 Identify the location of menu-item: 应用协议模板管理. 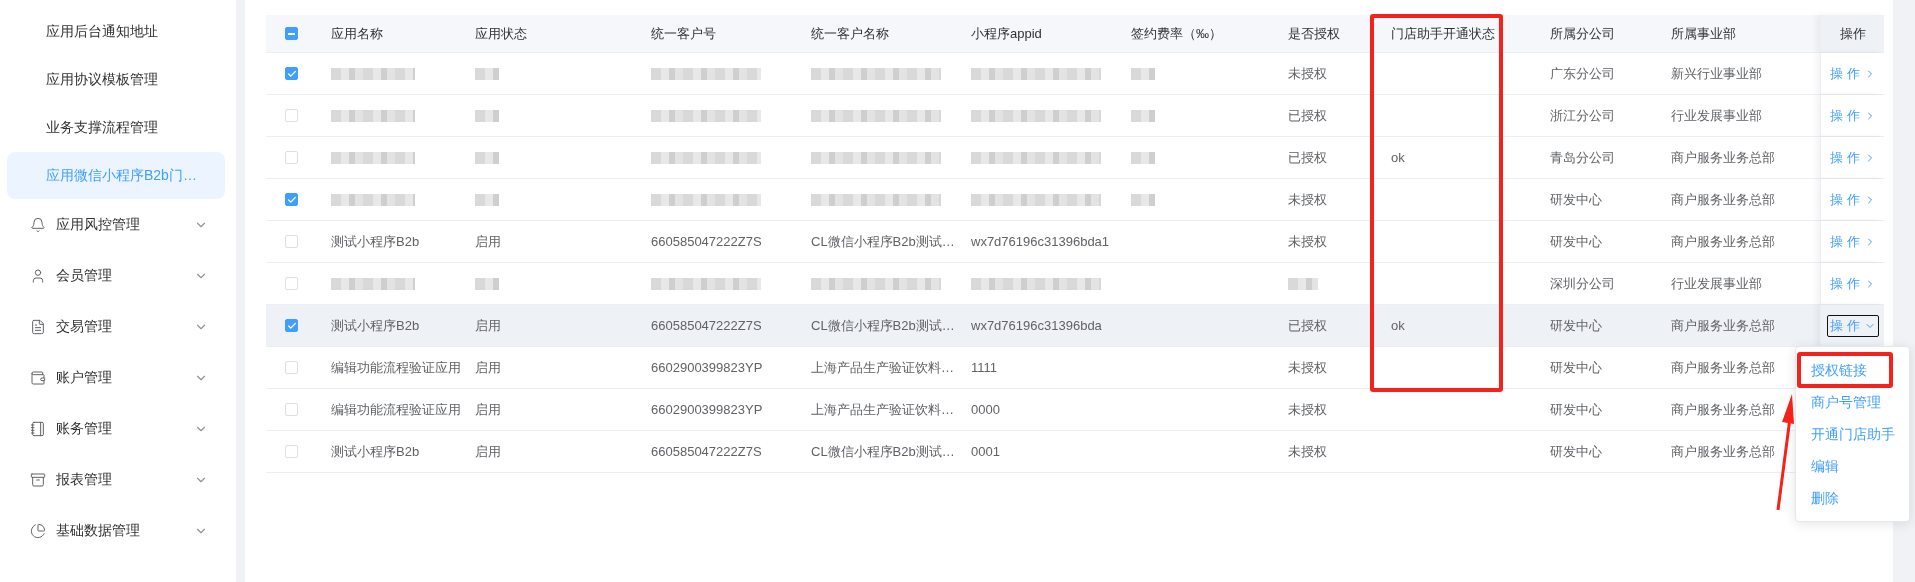
(118, 79).